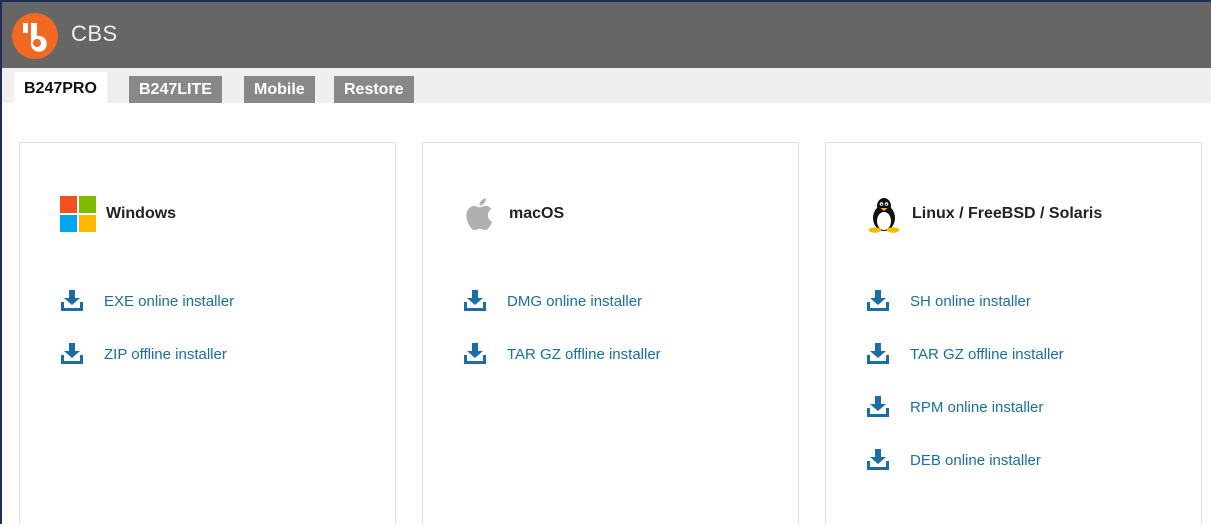 Image resolution: width=1211 pixels, height=524 pixels. I want to click on download-label: SH online installer, so click(970, 301).